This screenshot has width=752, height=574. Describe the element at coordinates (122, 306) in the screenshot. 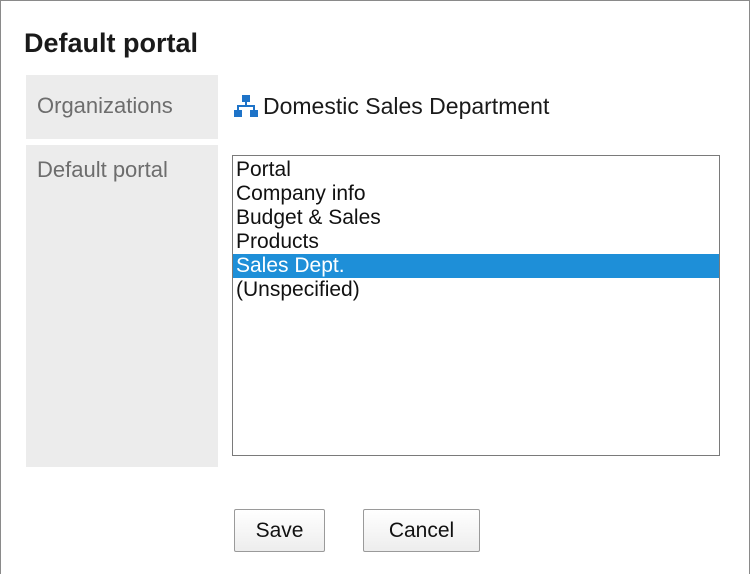

I see `default-portal-label: Default portal` at that location.